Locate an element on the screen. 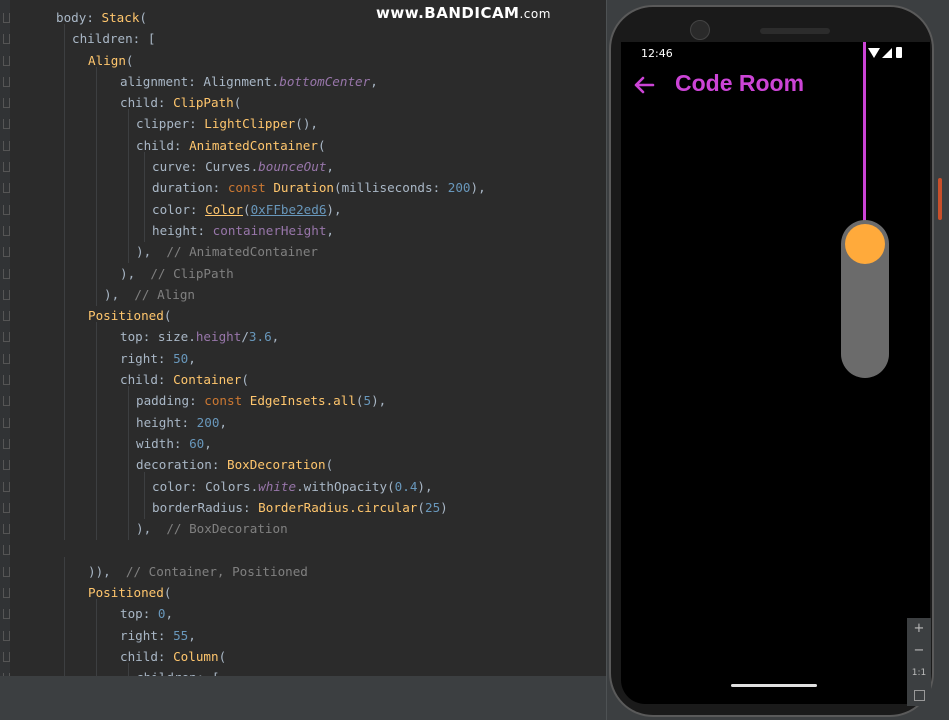  code-token: (milliseconds: is located at coordinates (391, 188).